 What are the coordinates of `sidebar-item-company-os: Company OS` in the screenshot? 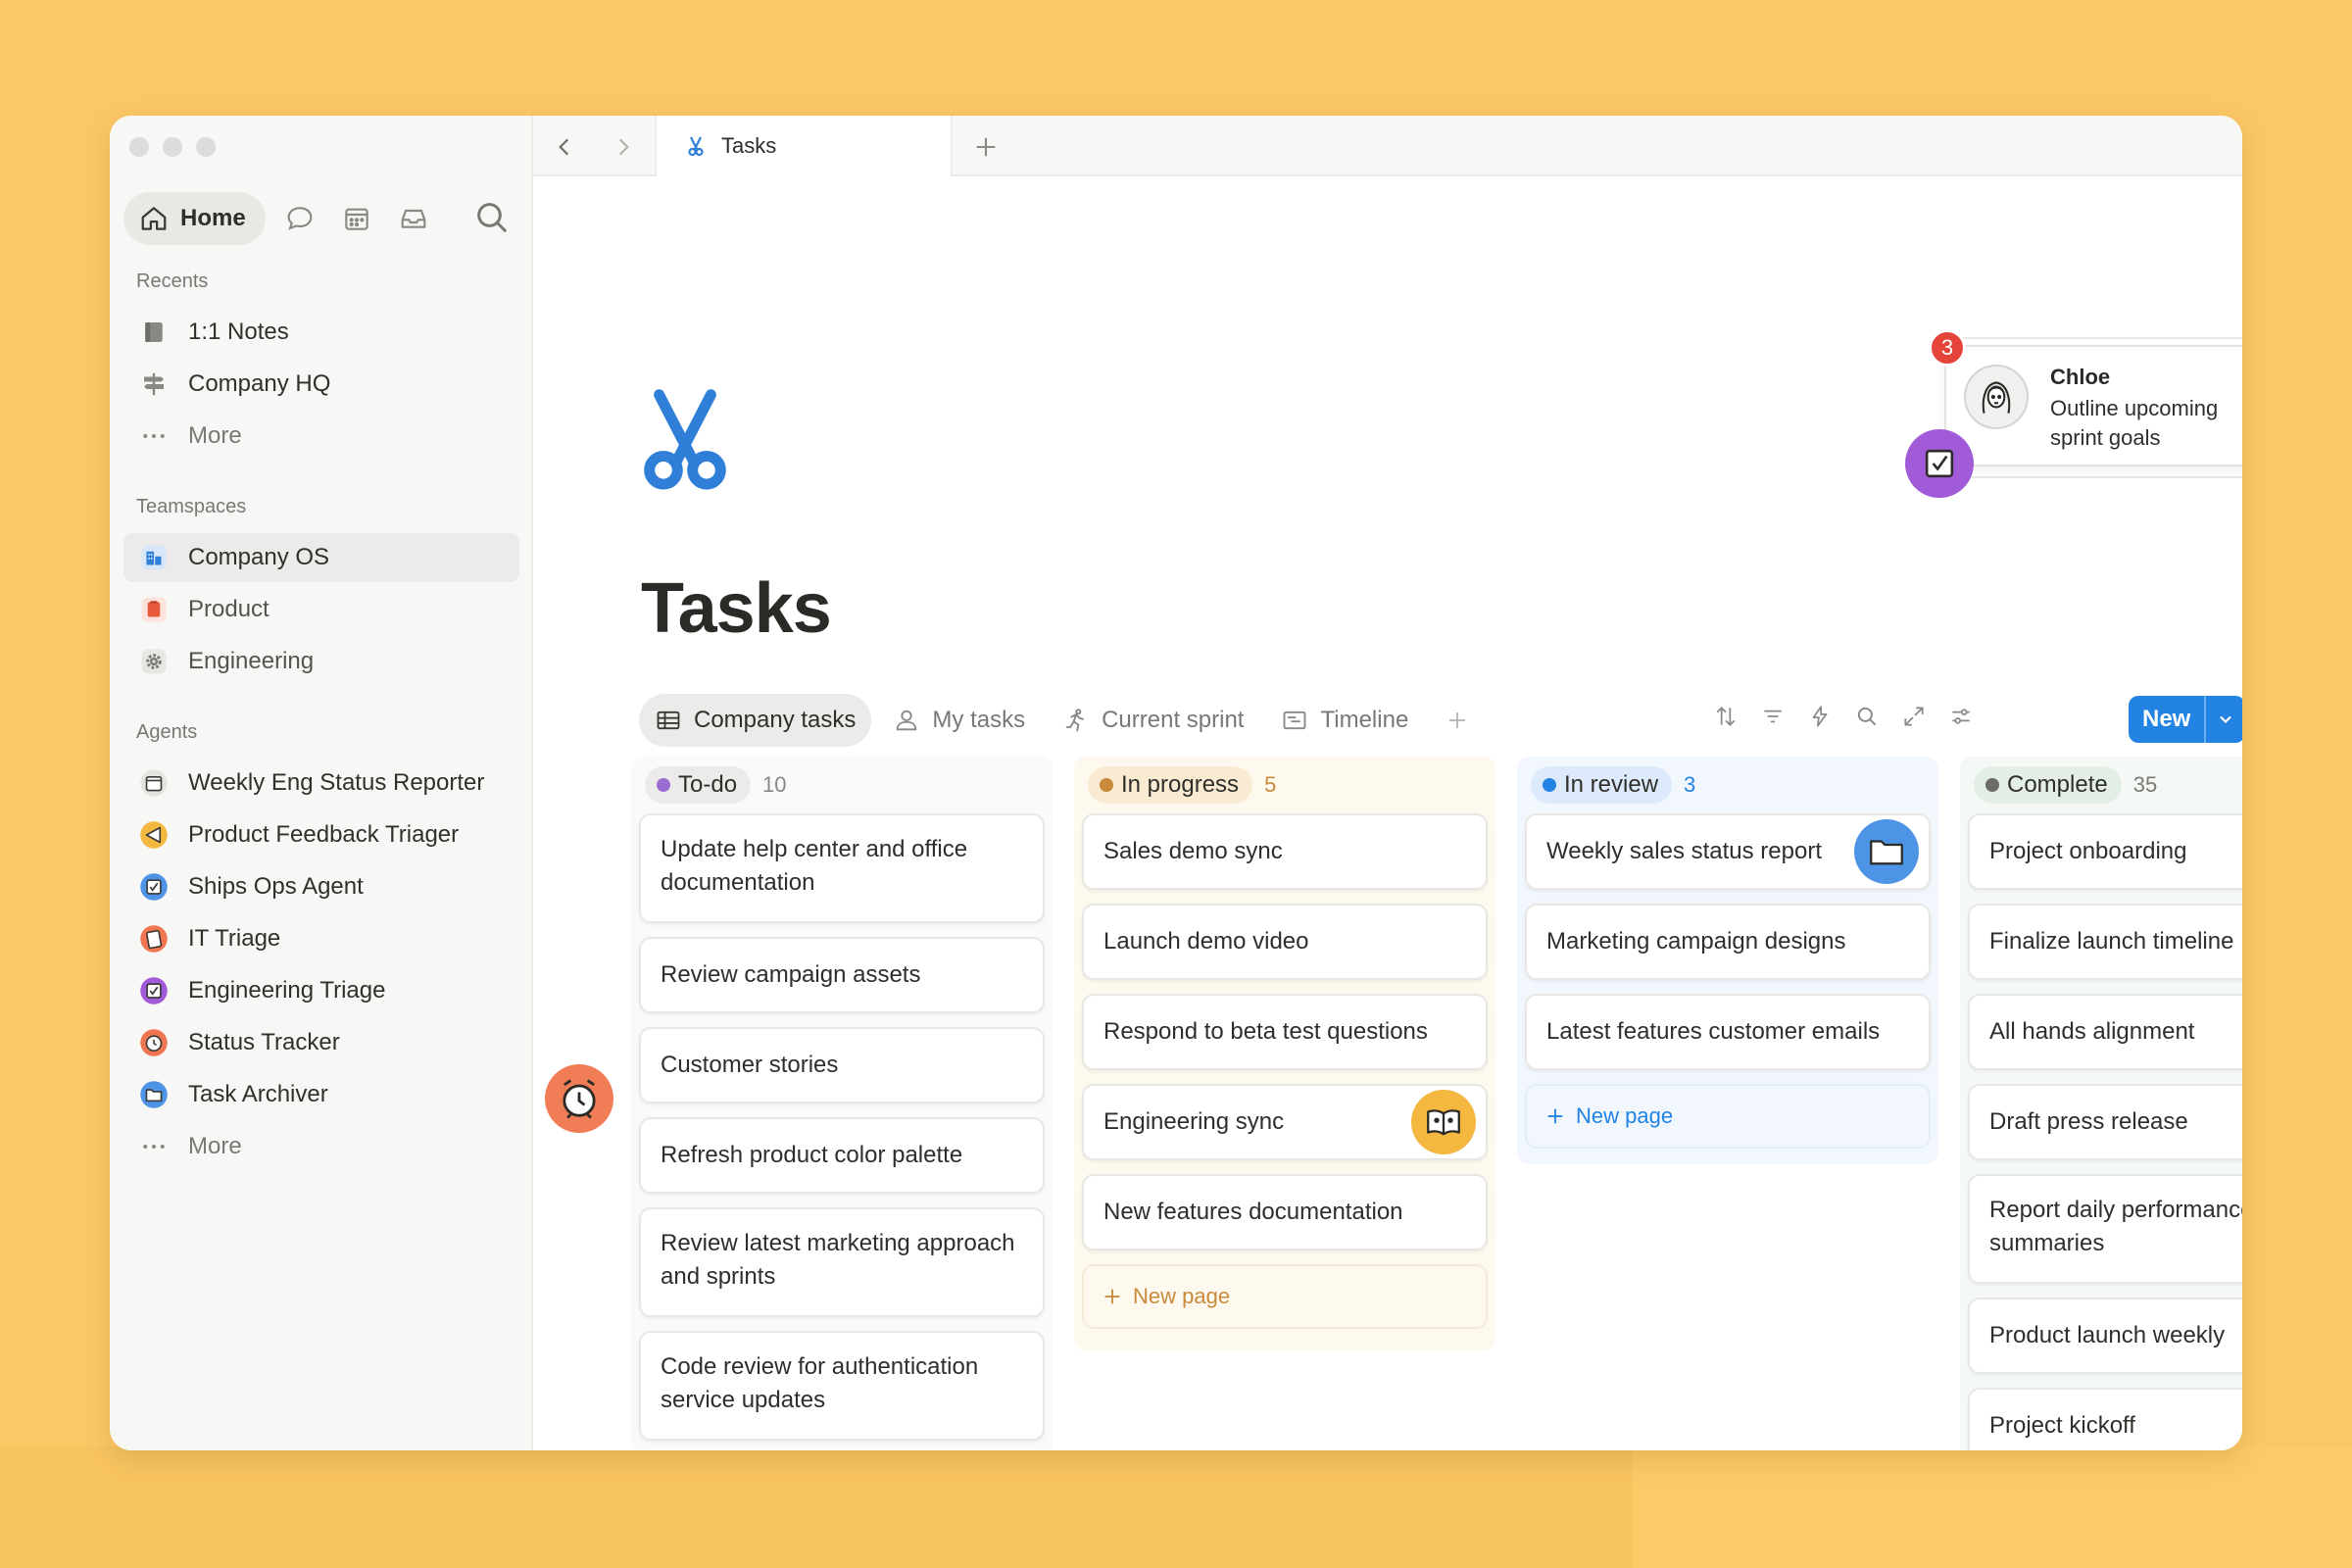 It's located at (321, 557).